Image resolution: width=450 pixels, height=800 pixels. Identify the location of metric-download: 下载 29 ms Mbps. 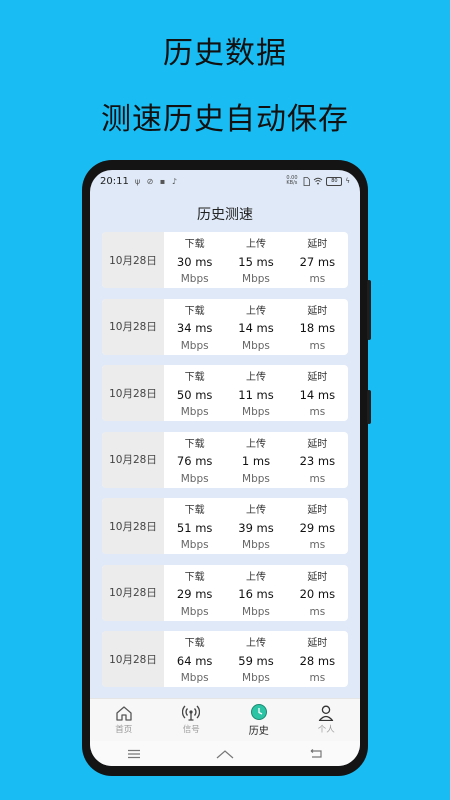
(194, 593).